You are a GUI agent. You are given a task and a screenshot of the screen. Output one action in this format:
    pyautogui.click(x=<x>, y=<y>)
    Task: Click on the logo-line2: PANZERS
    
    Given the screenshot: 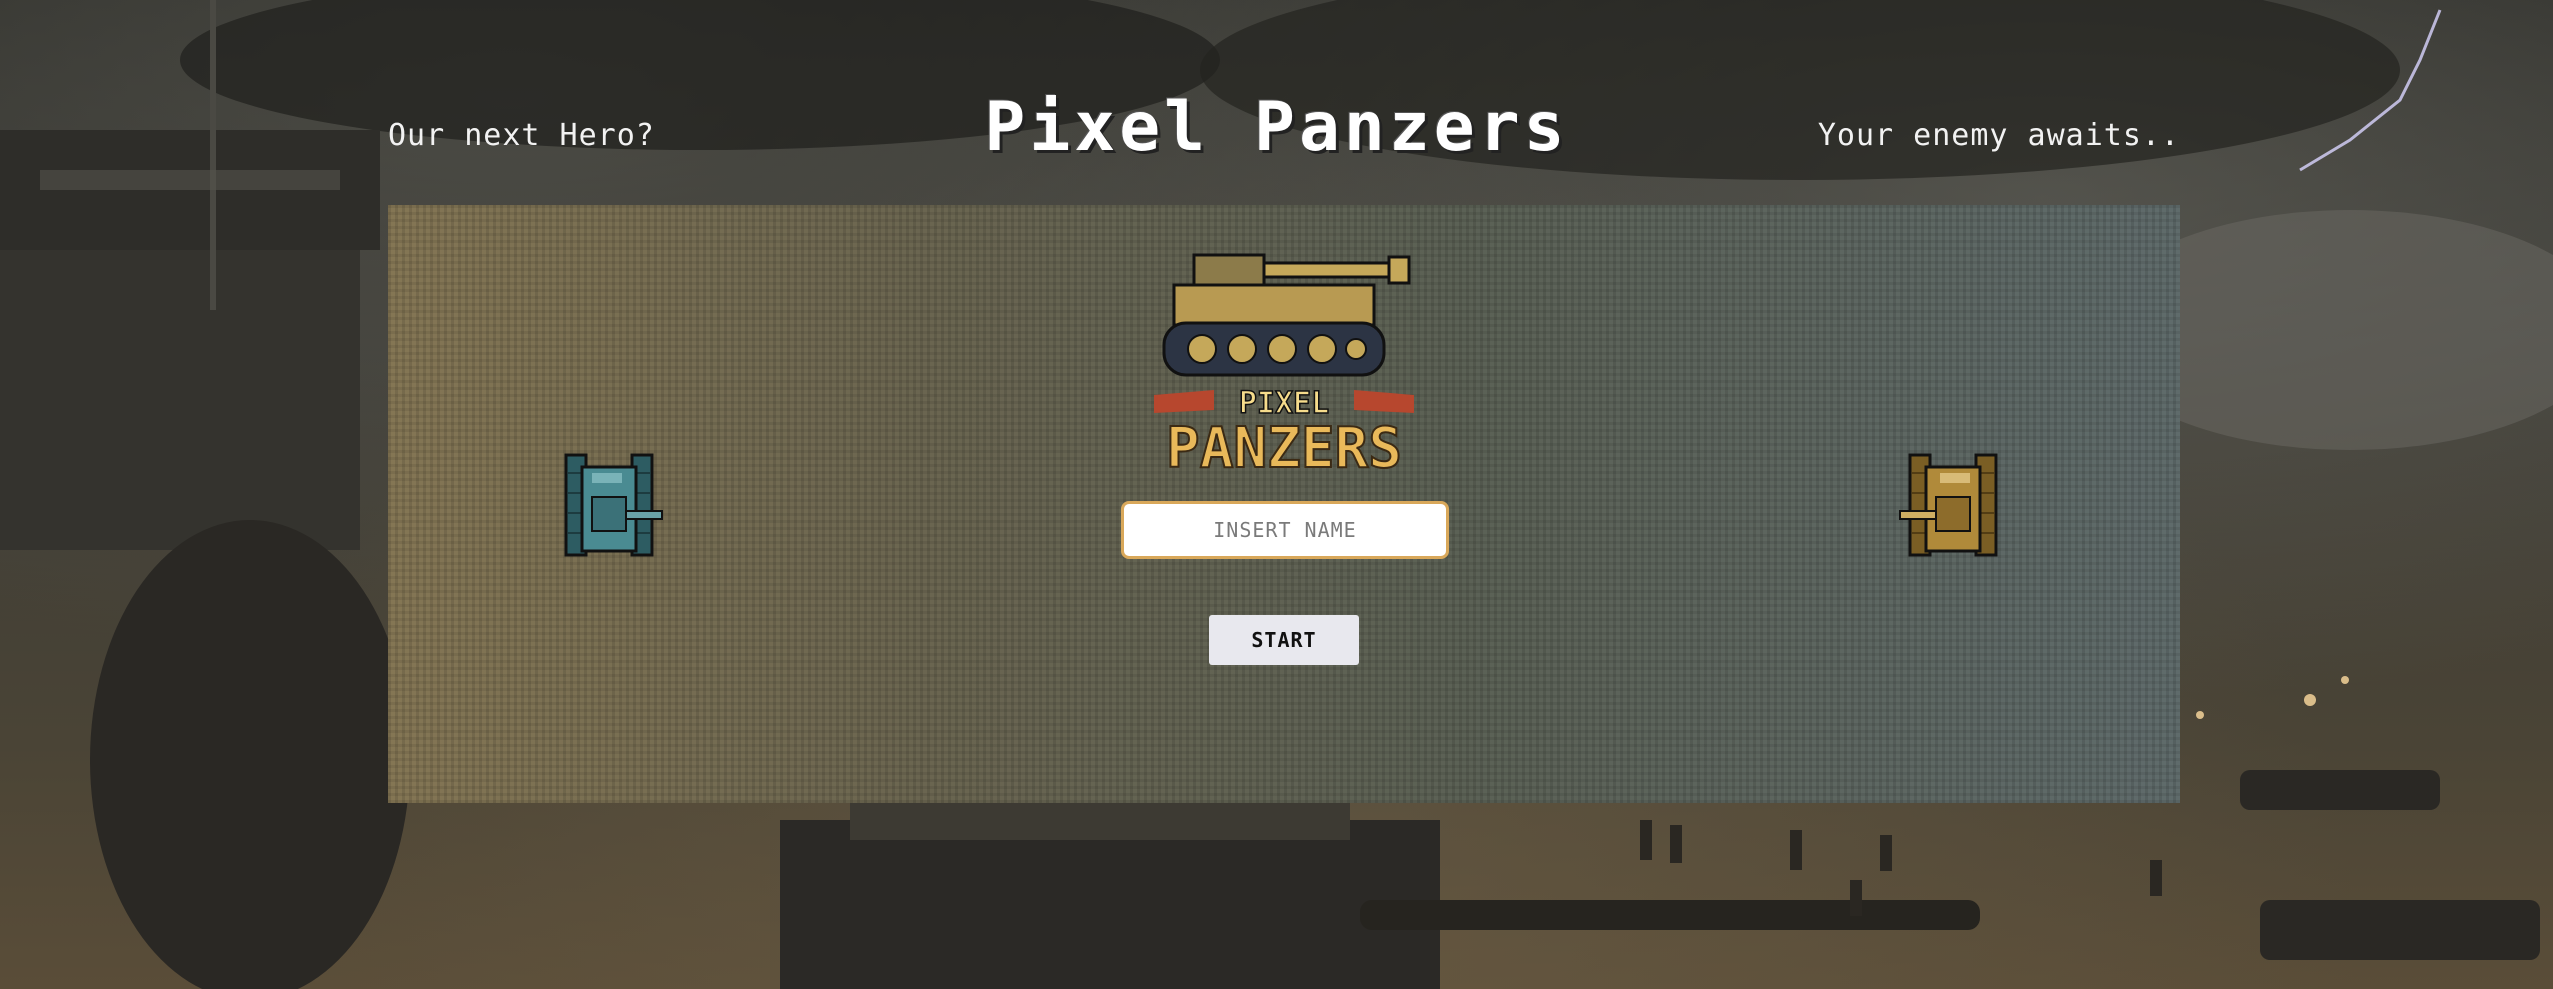 What is the action you would take?
    pyautogui.click(x=1284, y=448)
    